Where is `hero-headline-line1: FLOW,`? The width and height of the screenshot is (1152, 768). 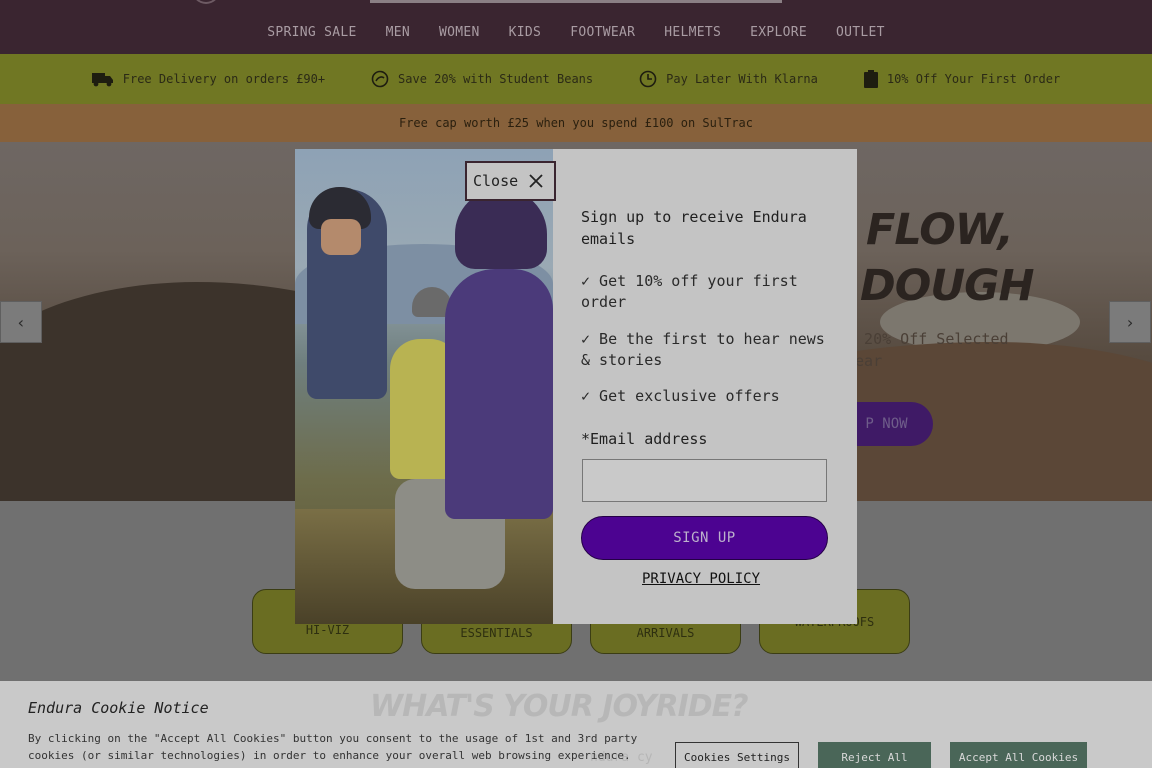
hero-headline-line1: FLOW, is located at coordinates (940, 230).